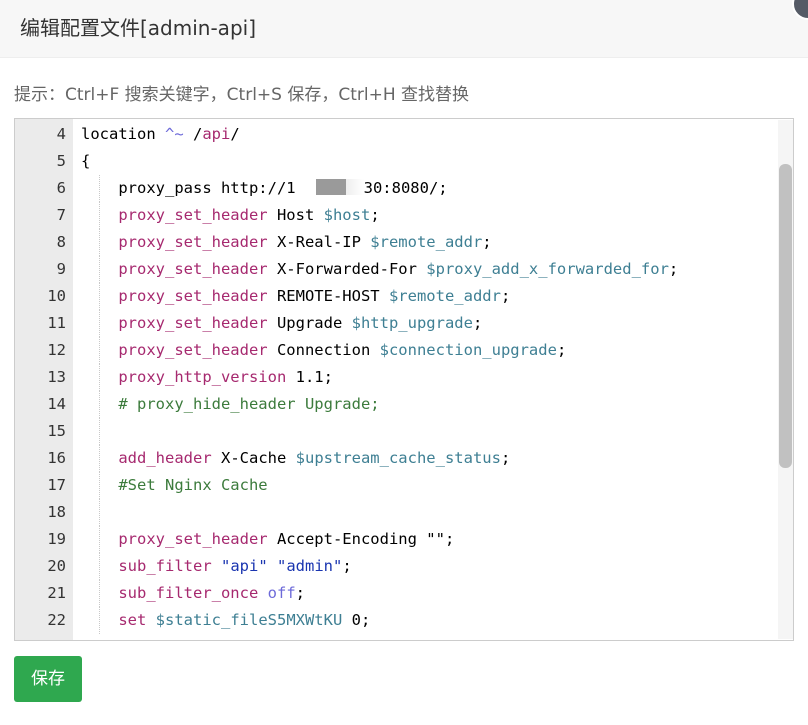 The image size is (808, 725). Describe the element at coordinates (404, 593) in the screenshot. I see `code-line: 21 sub_filter_once off;` at that location.